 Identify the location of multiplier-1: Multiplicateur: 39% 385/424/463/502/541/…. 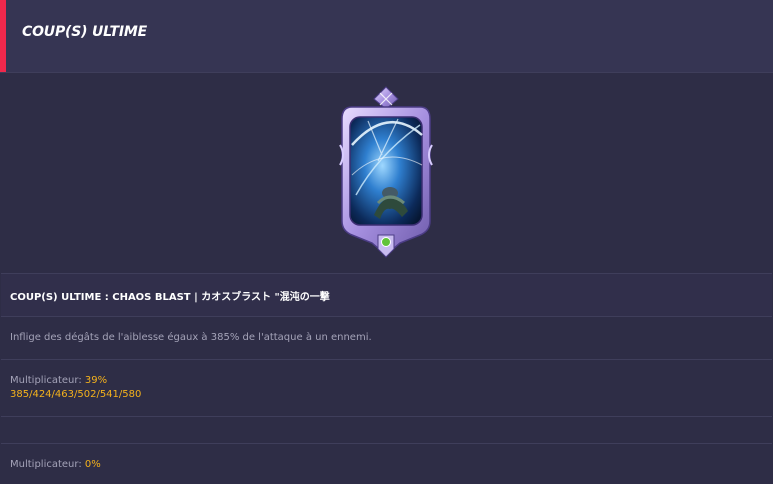
(75, 388).